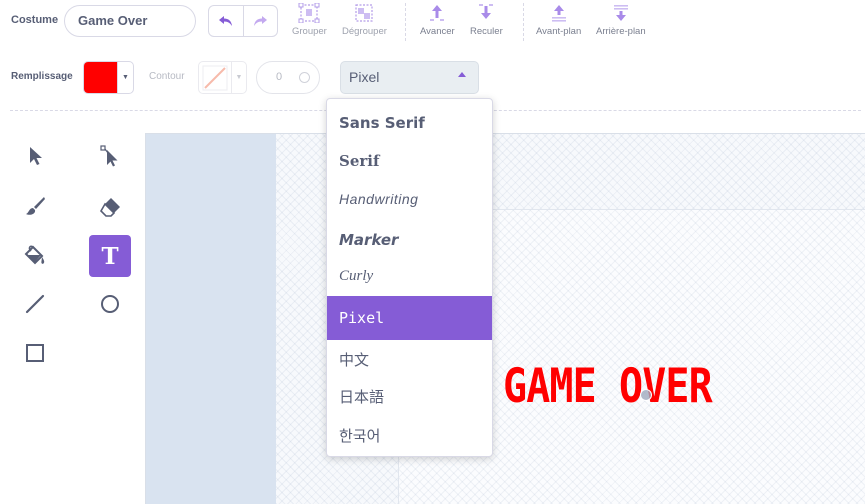  What do you see at coordinates (309, 31) in the screenshot?
I see `group-label: Grouper` at bounding box center [309, 31].